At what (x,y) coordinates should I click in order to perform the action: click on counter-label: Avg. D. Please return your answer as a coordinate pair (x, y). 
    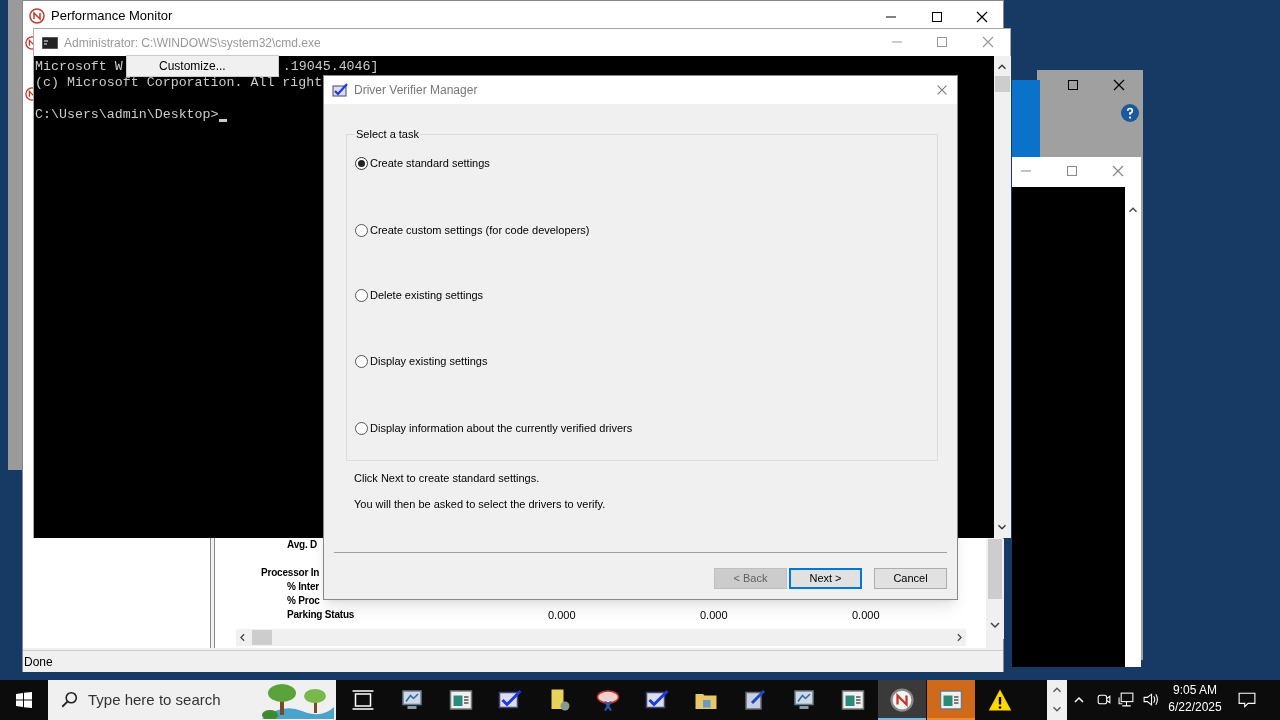
    Looking at the image, I should click on (303, 545).